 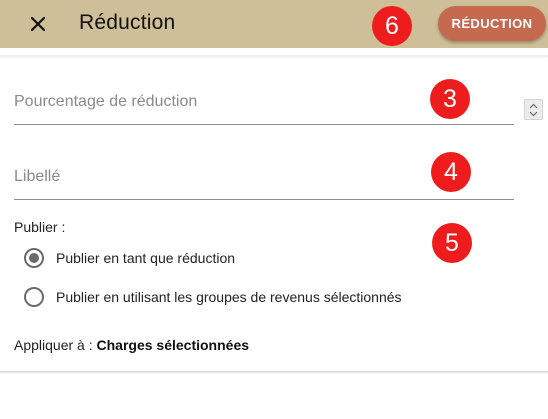 I want to click on close-button, so click(x=38, y=24).